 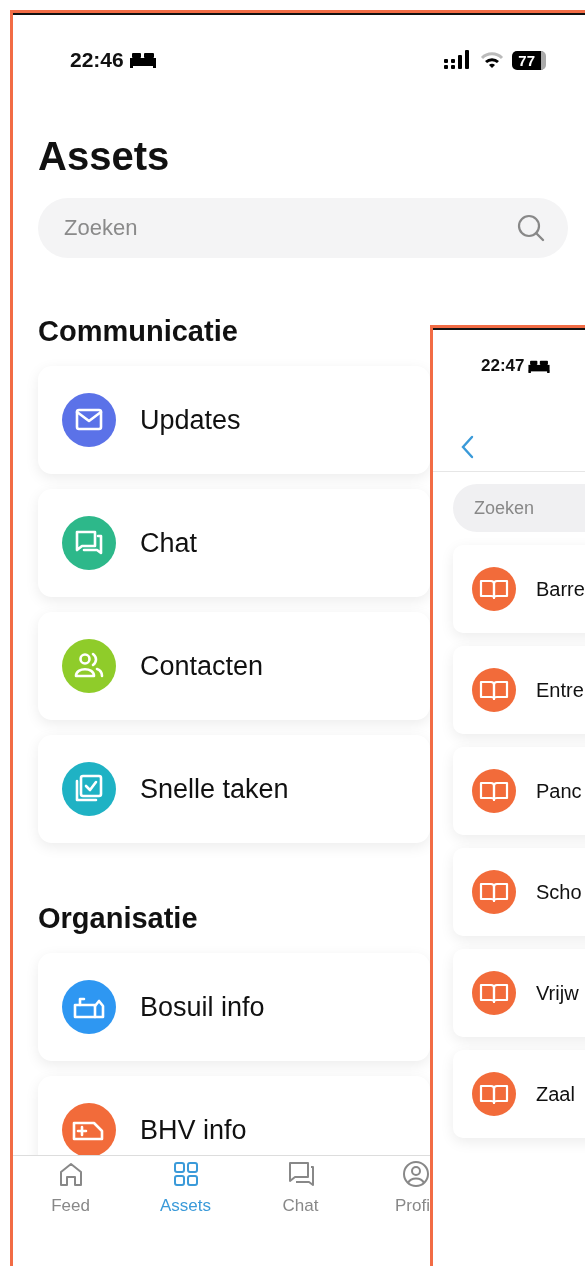 I want to click on tab-item: Feed, so click(x=70, y=1211).